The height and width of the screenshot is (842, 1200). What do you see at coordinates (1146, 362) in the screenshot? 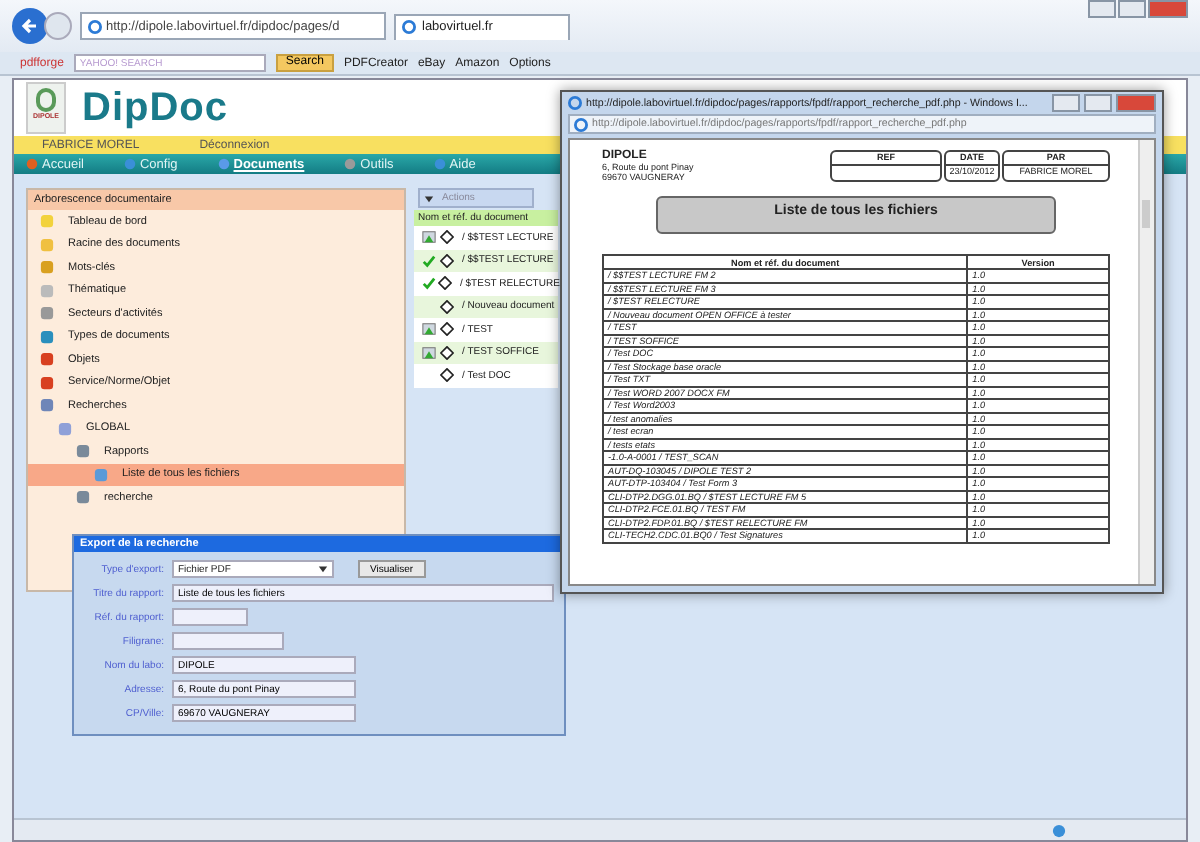
I see `scrollbar` at bounding box center [1146, 362].